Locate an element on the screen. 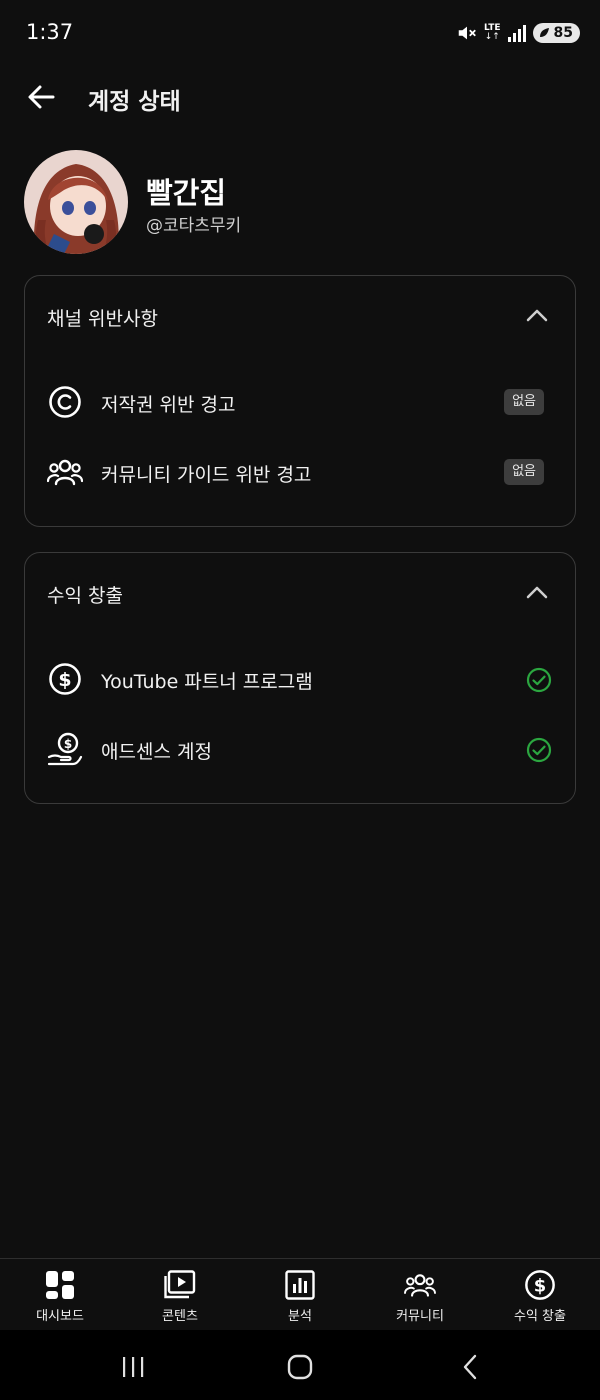  monetization-label: YouTube 파트너 프로그램 is located at coordinates (207, 682).